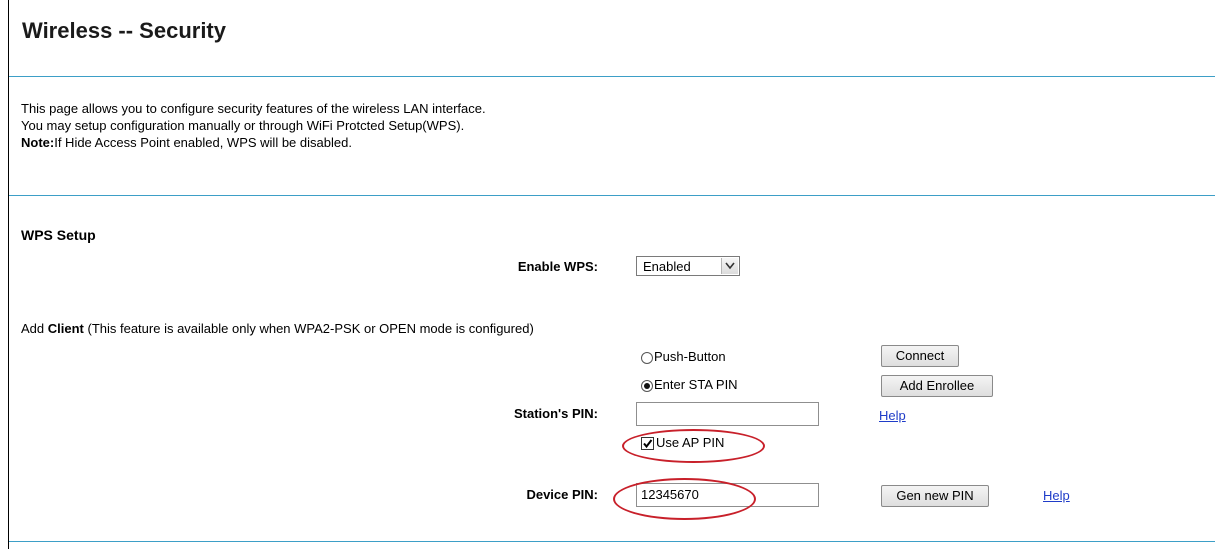 This screenshot has height=549, width=1215. I want to click on enter-sta-pin-radio, so click(647, 386).